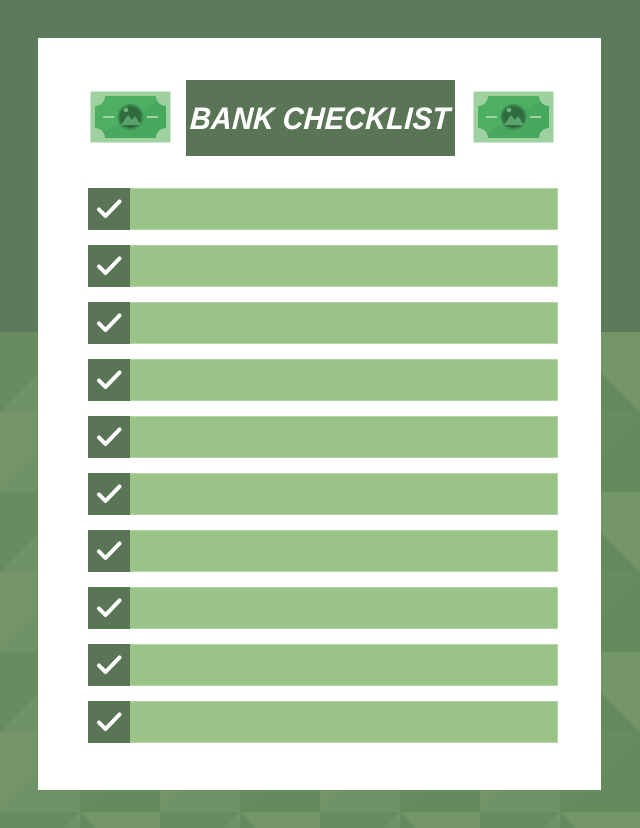 The image size is (640, 828). I want to click on money-bill-icon-right, so click(513, 117).